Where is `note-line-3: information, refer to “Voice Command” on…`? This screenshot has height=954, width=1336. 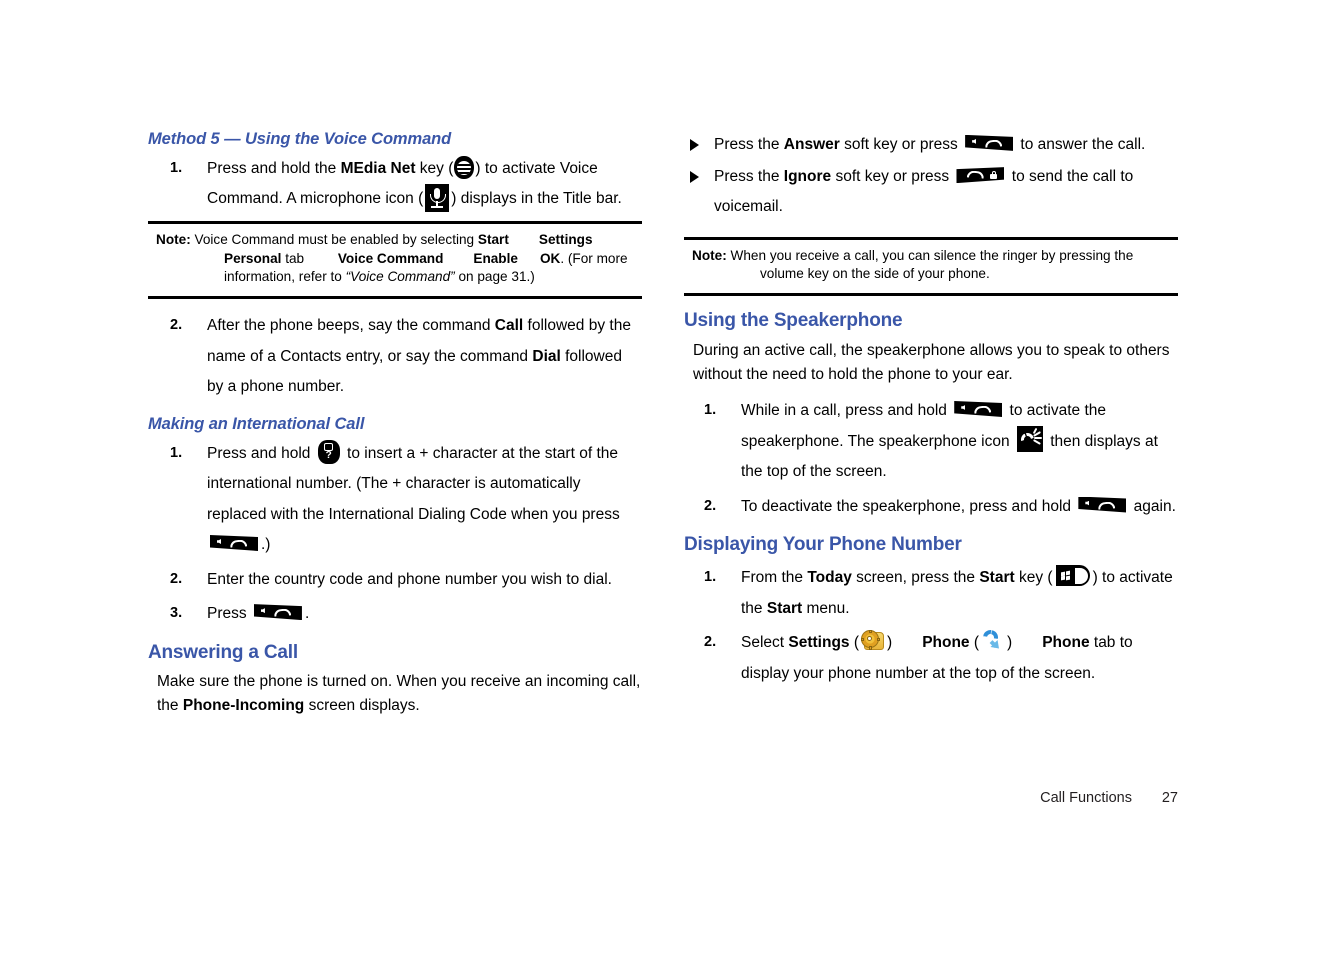
note-line-3: information, refer to “Voice Command” on… is located at coordinates (418, 277).